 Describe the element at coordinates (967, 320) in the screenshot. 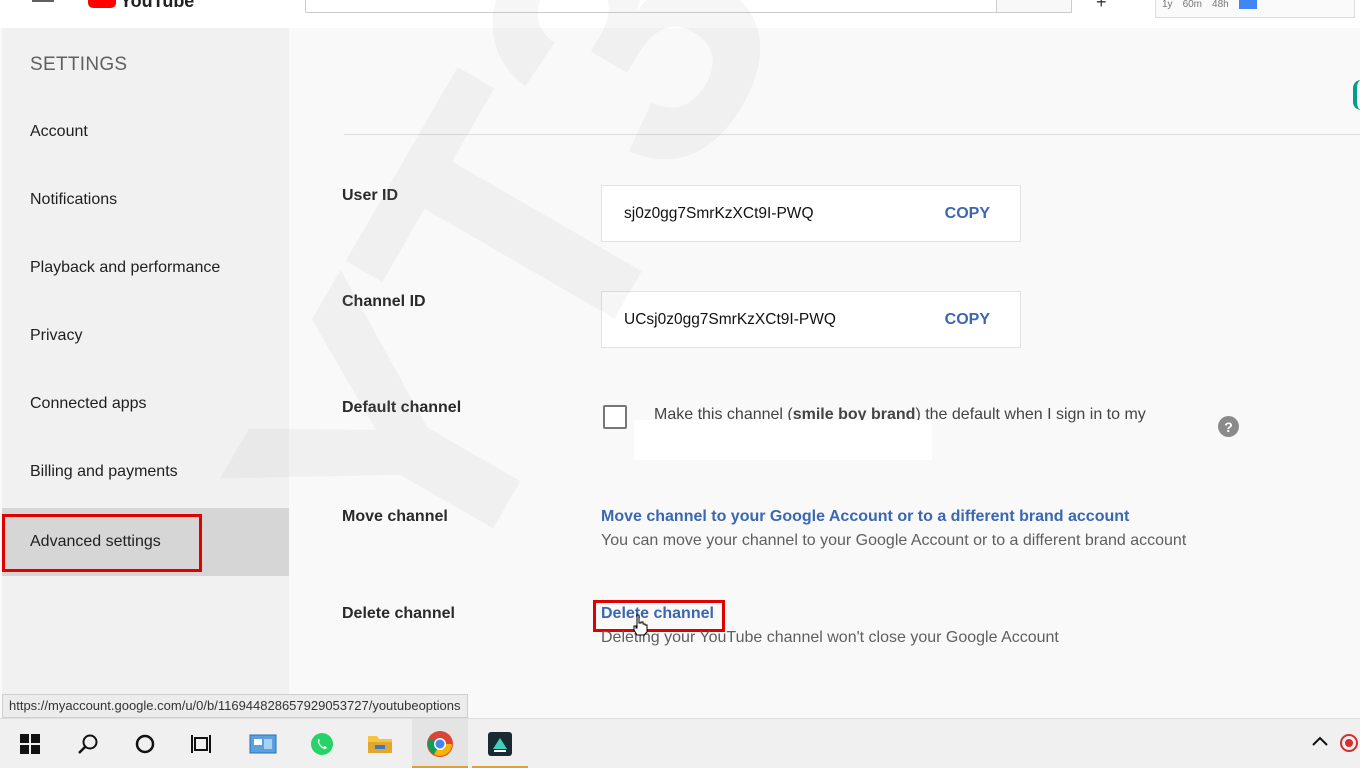

I see `copy-channel-id-button: COPY` at that location.